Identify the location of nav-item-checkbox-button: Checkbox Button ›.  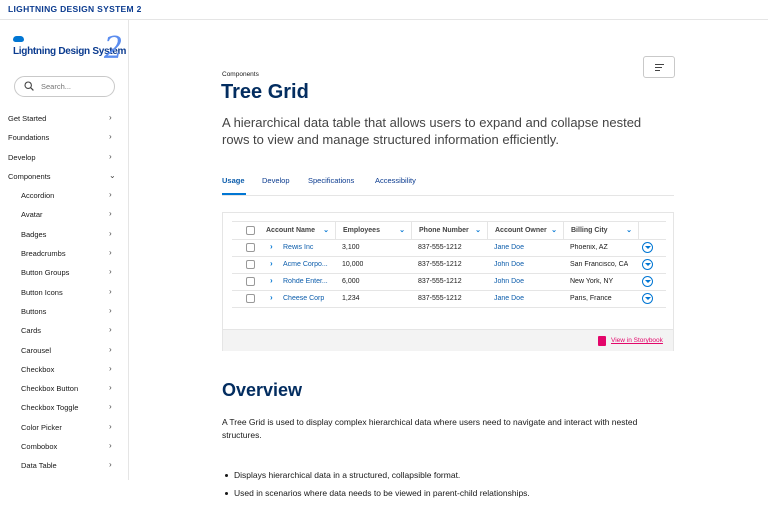
(64, 388).